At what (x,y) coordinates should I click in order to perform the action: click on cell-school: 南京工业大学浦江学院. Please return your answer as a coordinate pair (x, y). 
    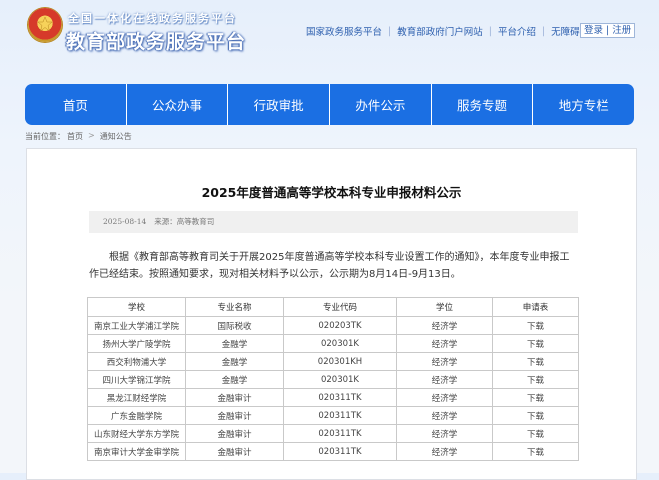
    Looking at the image, I should click on (136, 325).